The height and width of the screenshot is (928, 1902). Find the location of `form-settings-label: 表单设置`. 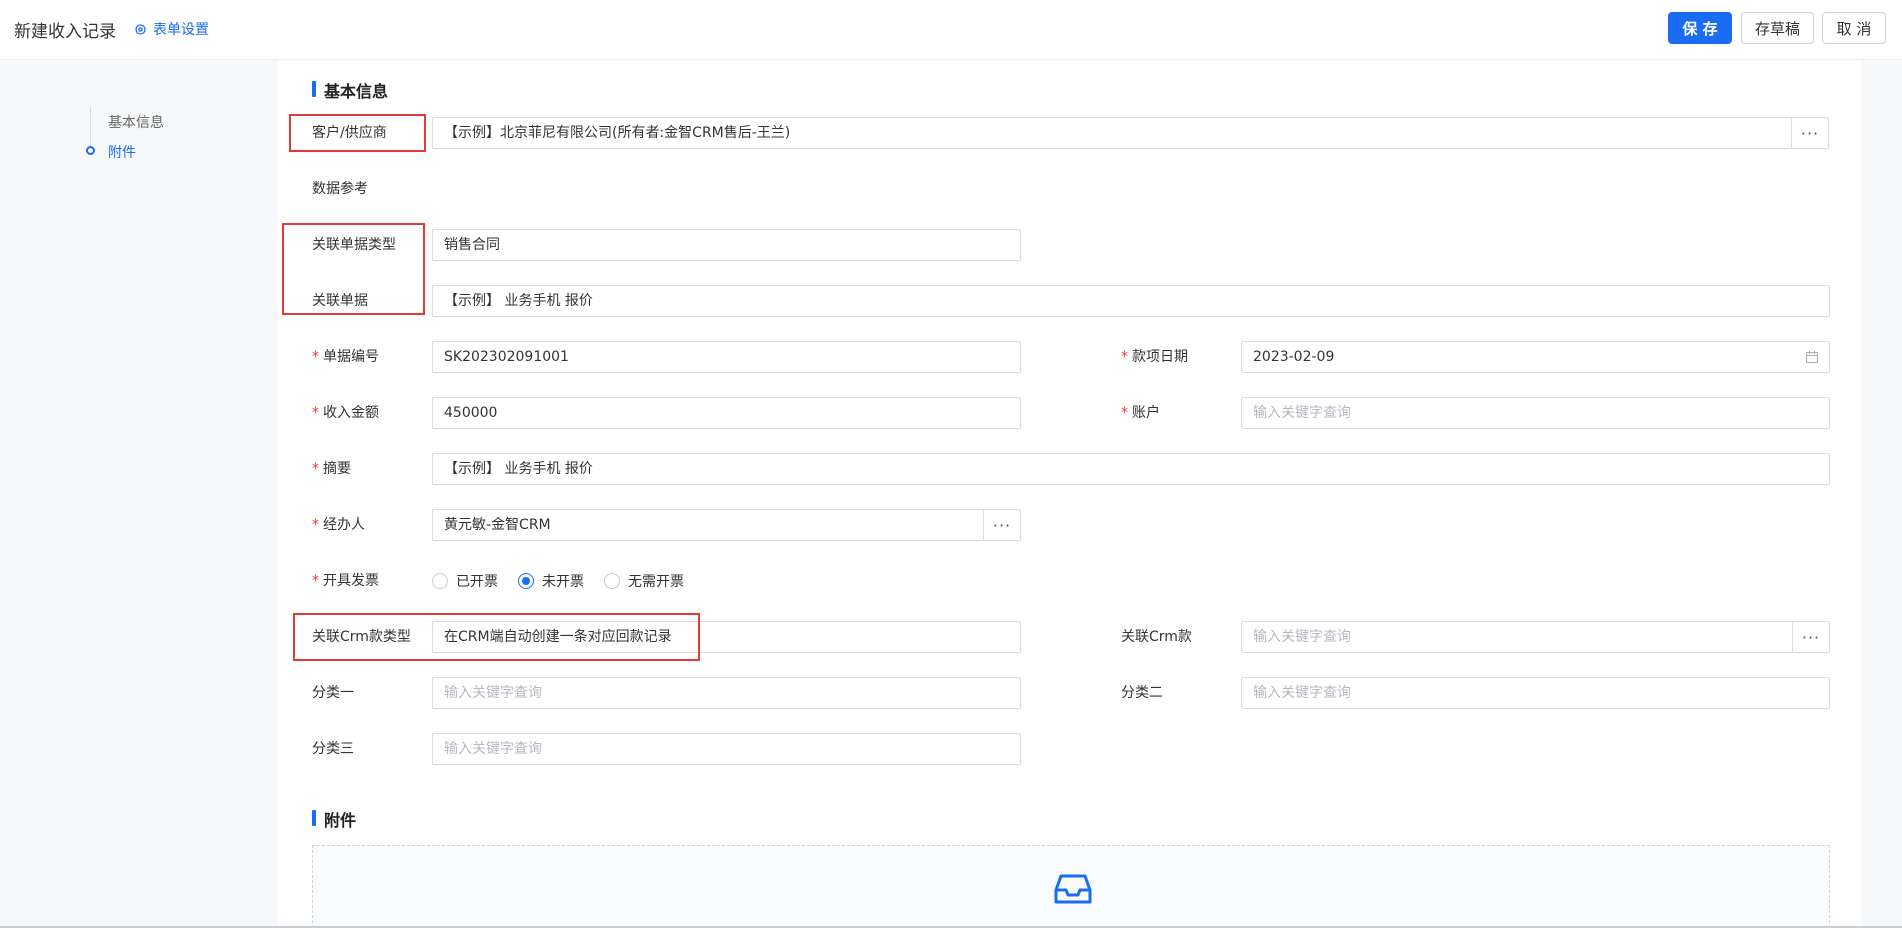

form-settings-label: 表单设置 is located at coordinates (181, 30).